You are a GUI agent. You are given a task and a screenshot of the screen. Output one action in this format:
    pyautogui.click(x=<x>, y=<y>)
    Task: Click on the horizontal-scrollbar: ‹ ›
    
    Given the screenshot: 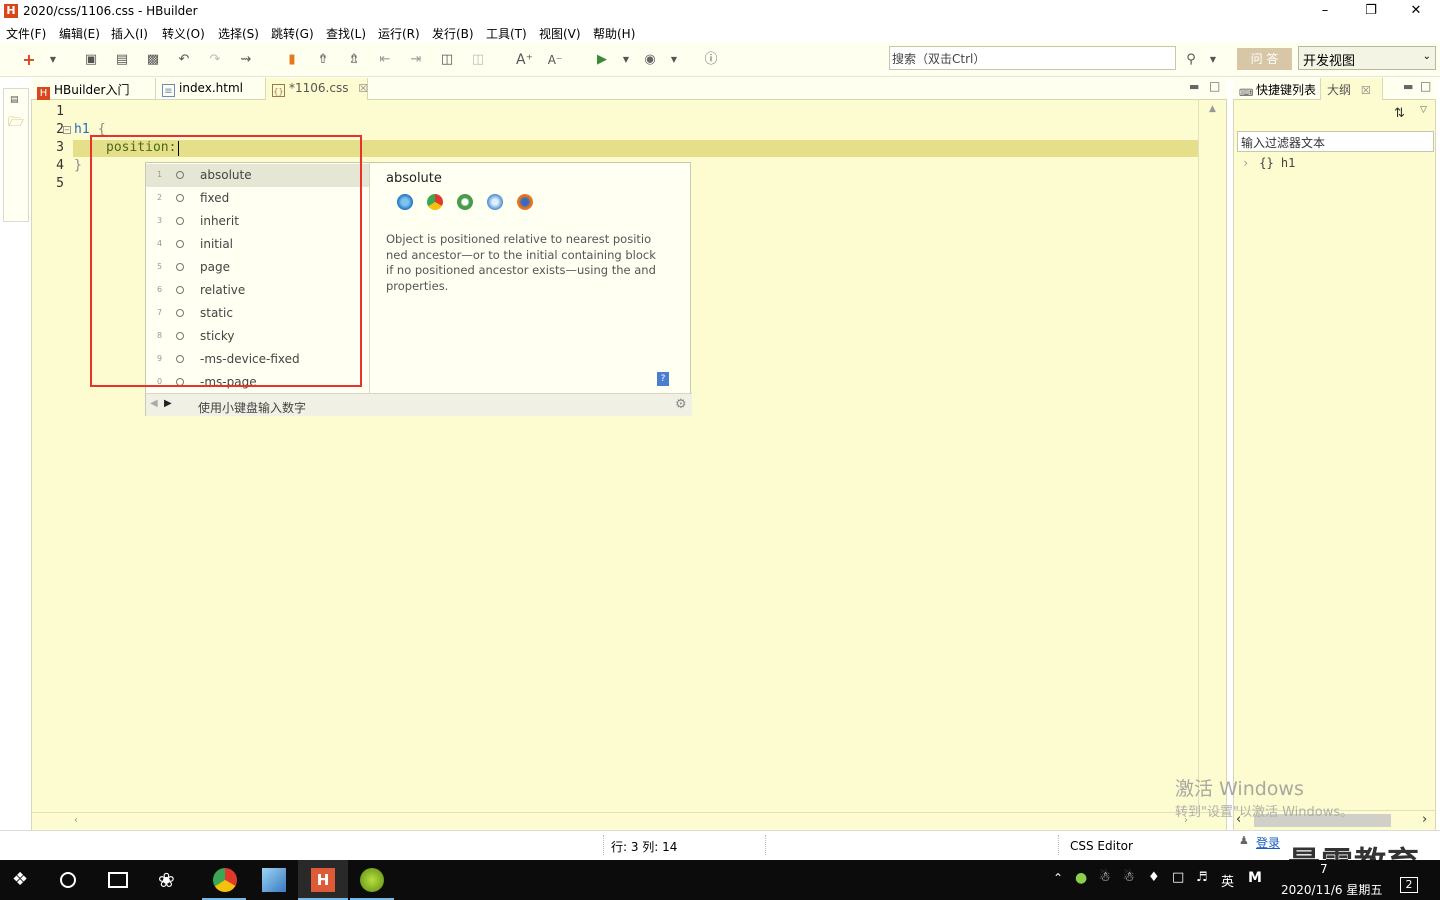 What is the action you would take?
    pyautogui.click(x=630, y=821)
    